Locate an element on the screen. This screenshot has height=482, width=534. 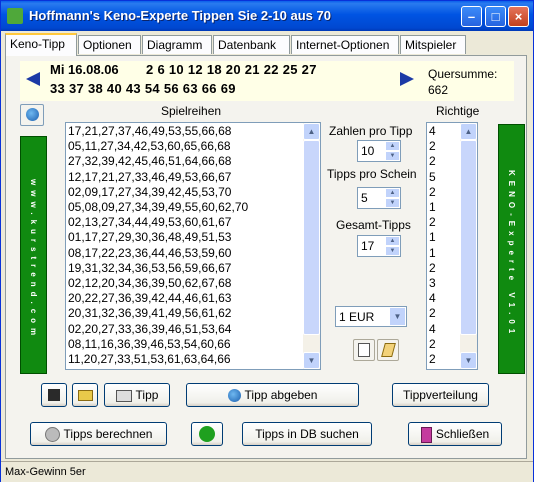
currency-value: 1 EUR is located at coordinates (357, 317).